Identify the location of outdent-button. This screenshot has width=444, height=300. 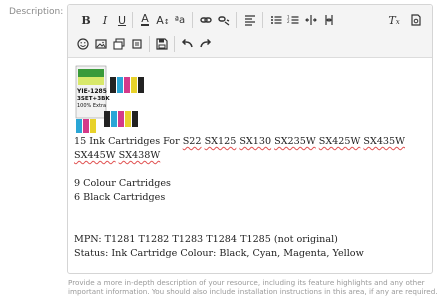
(311, 20).